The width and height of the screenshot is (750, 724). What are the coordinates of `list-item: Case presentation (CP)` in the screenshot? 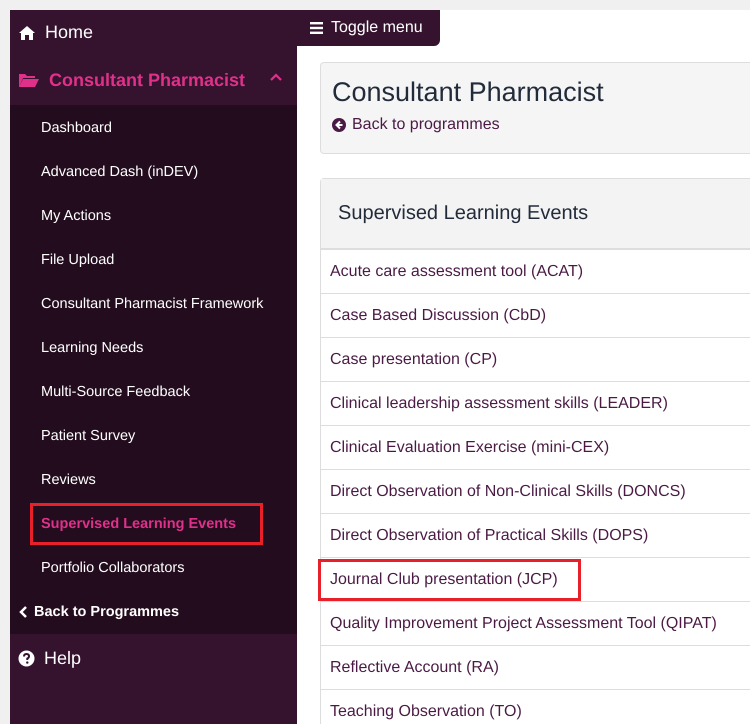 It's located at (535, 360).